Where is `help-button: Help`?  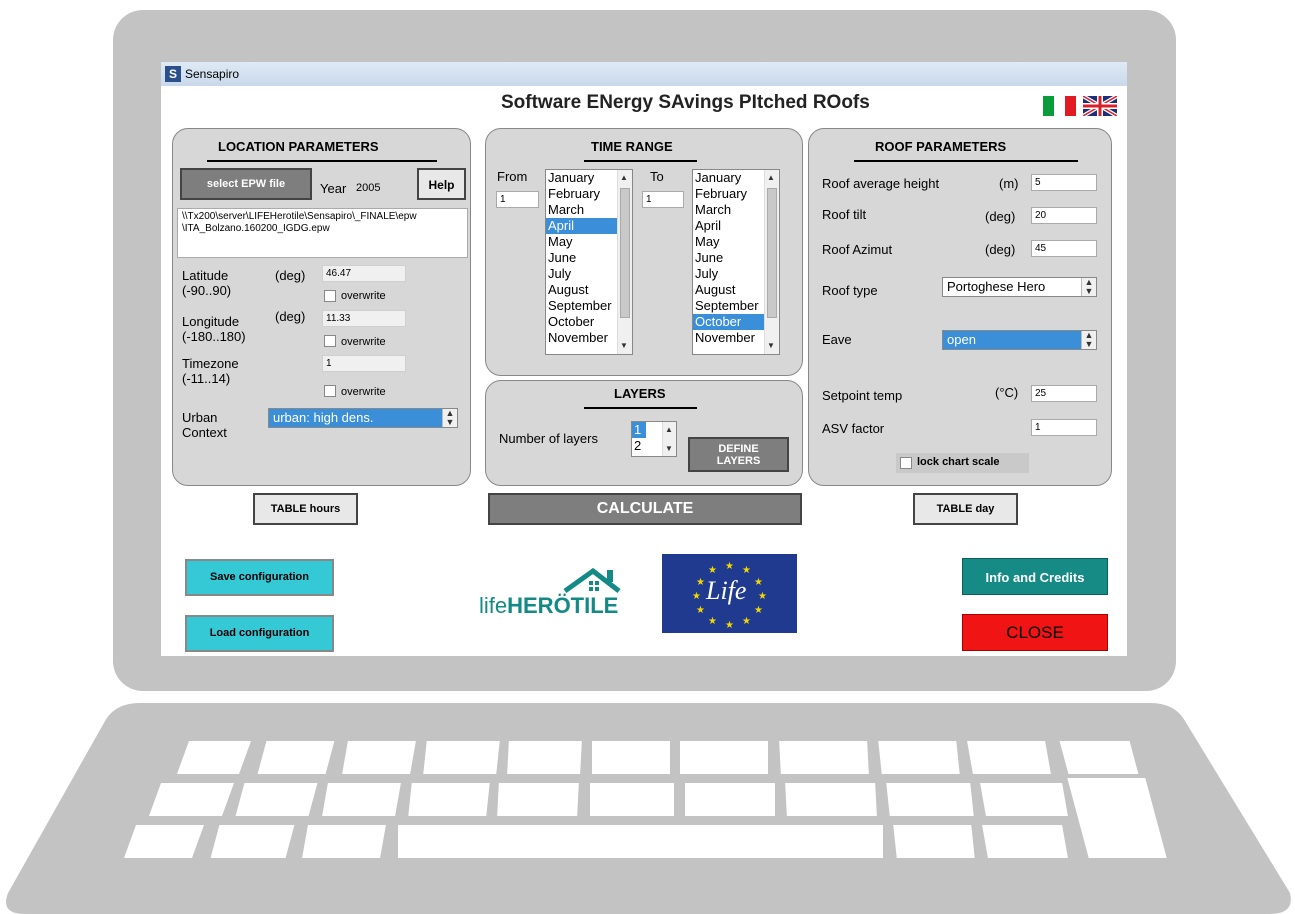
help-button: Help is located at coordinates (441, 184).